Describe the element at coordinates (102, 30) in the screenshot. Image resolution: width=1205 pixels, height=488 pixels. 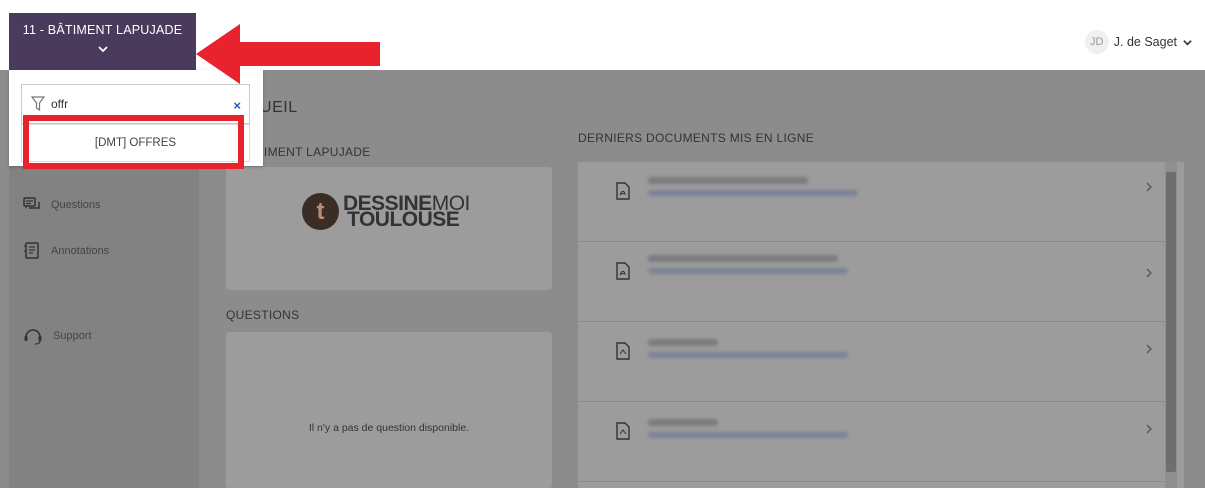
I see `project-title: 11 - BÂTIMENT LAPUJADE` at that location.